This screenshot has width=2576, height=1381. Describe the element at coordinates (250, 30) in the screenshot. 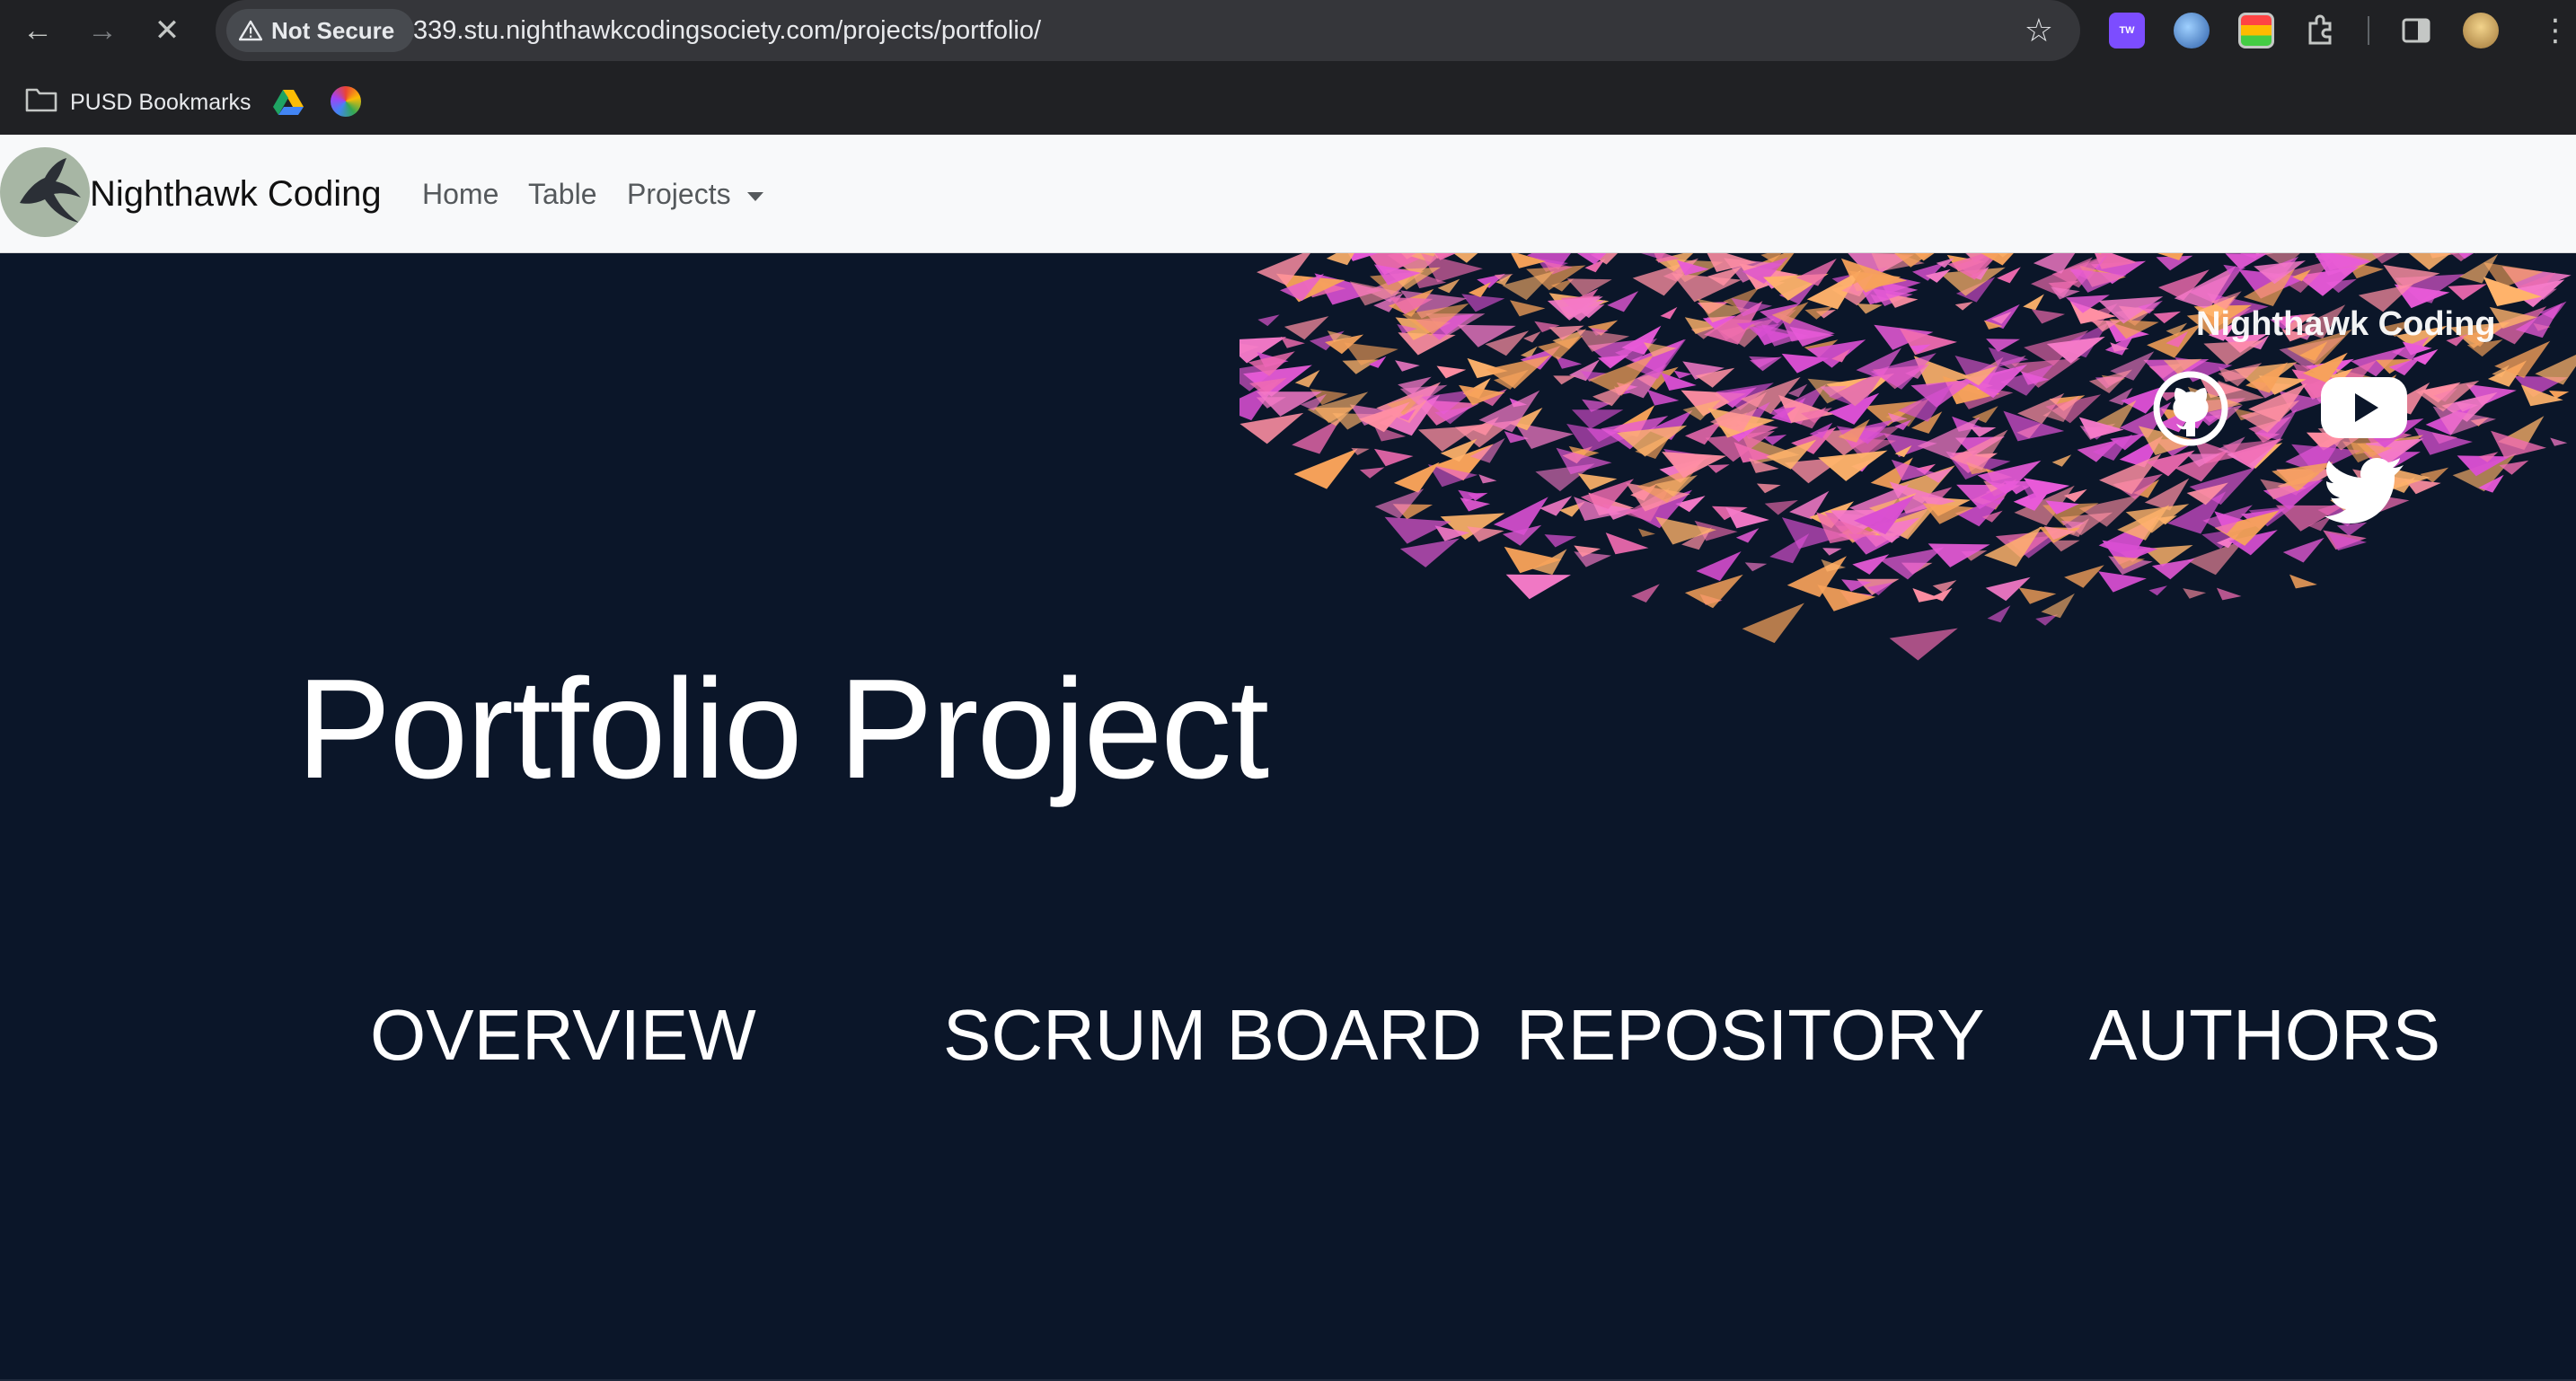

I see `warning-icon` at that location.